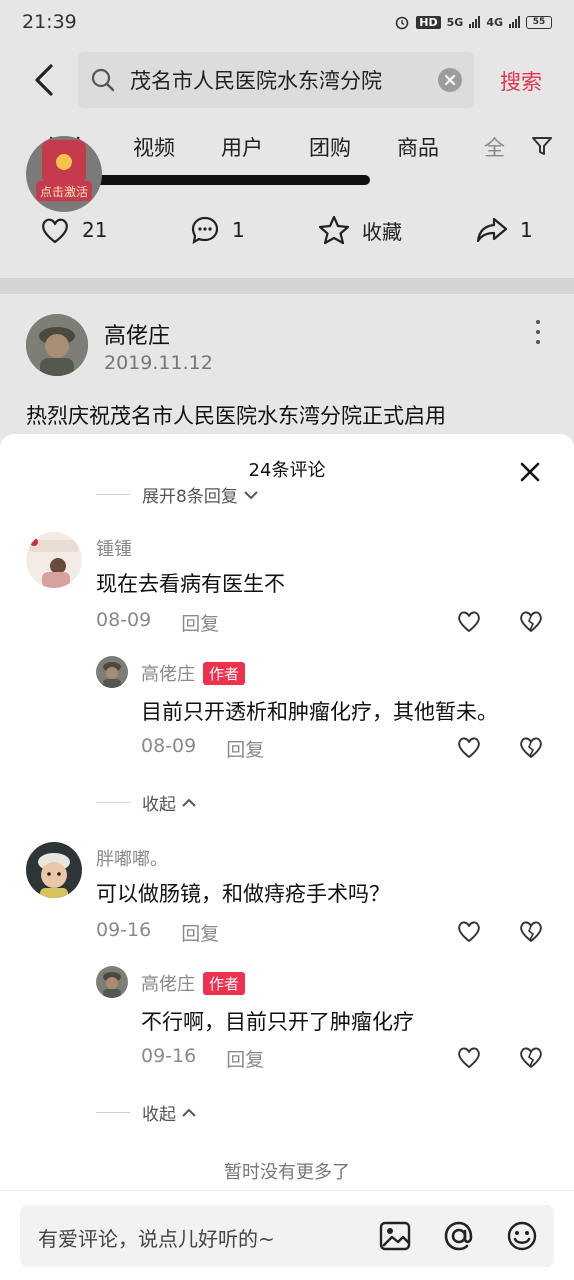 Image resolution: width=574 pixels, height=1280 pixels. Describe the element at coordinates (137, 334) in the screenshot. I see `post-author-name: 高佬庄` at that location.